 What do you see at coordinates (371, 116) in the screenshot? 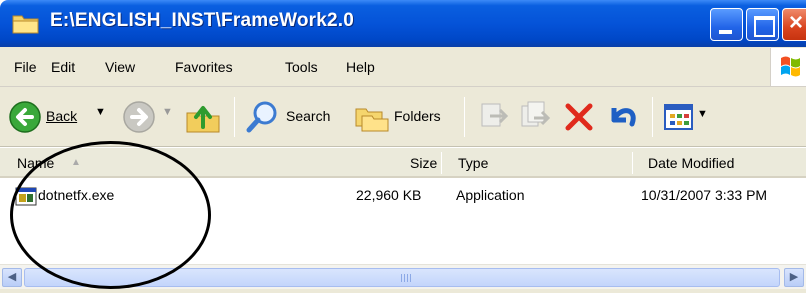
I see `folders-icon` at bounding box center [371, 116].